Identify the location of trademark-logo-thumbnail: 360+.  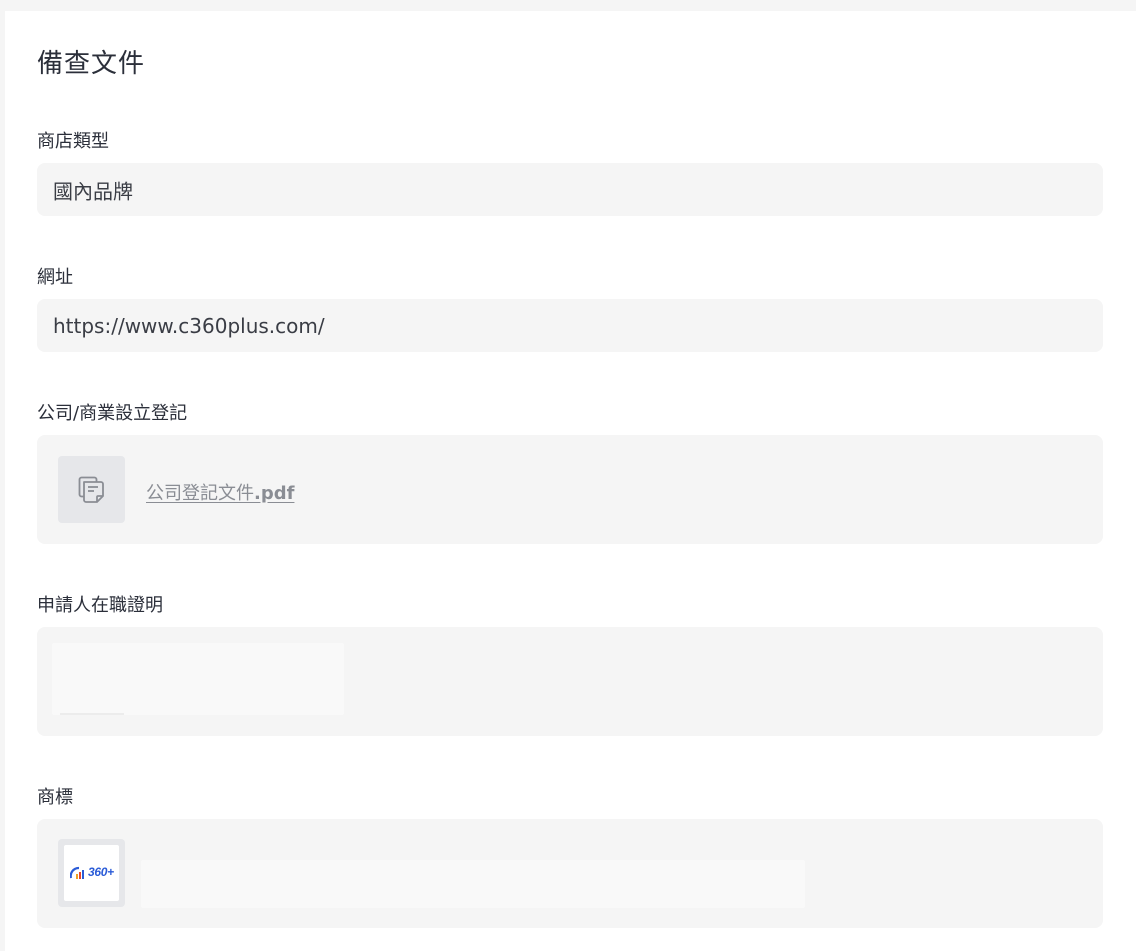
(91, 873).